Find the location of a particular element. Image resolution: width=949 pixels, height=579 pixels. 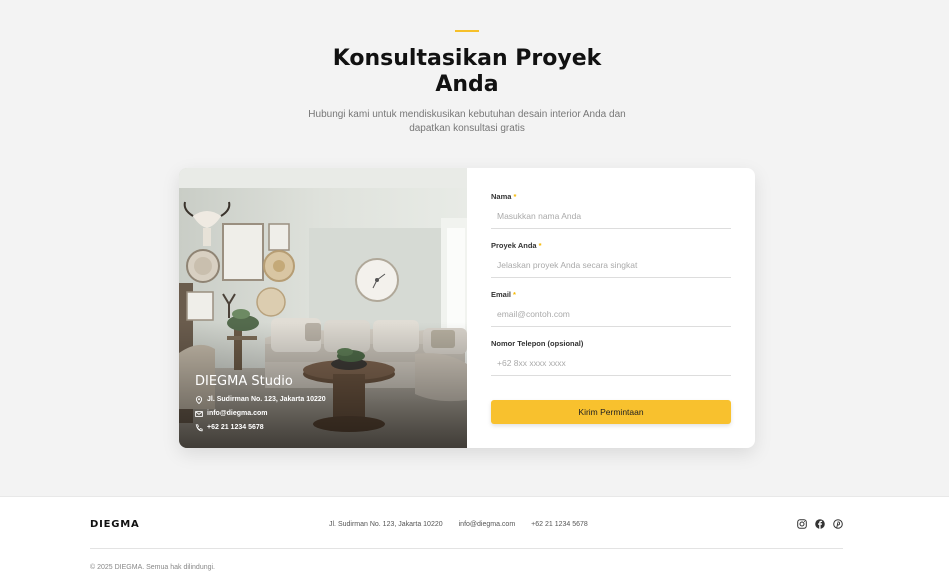

name-input is located at coordinates (611, 216).